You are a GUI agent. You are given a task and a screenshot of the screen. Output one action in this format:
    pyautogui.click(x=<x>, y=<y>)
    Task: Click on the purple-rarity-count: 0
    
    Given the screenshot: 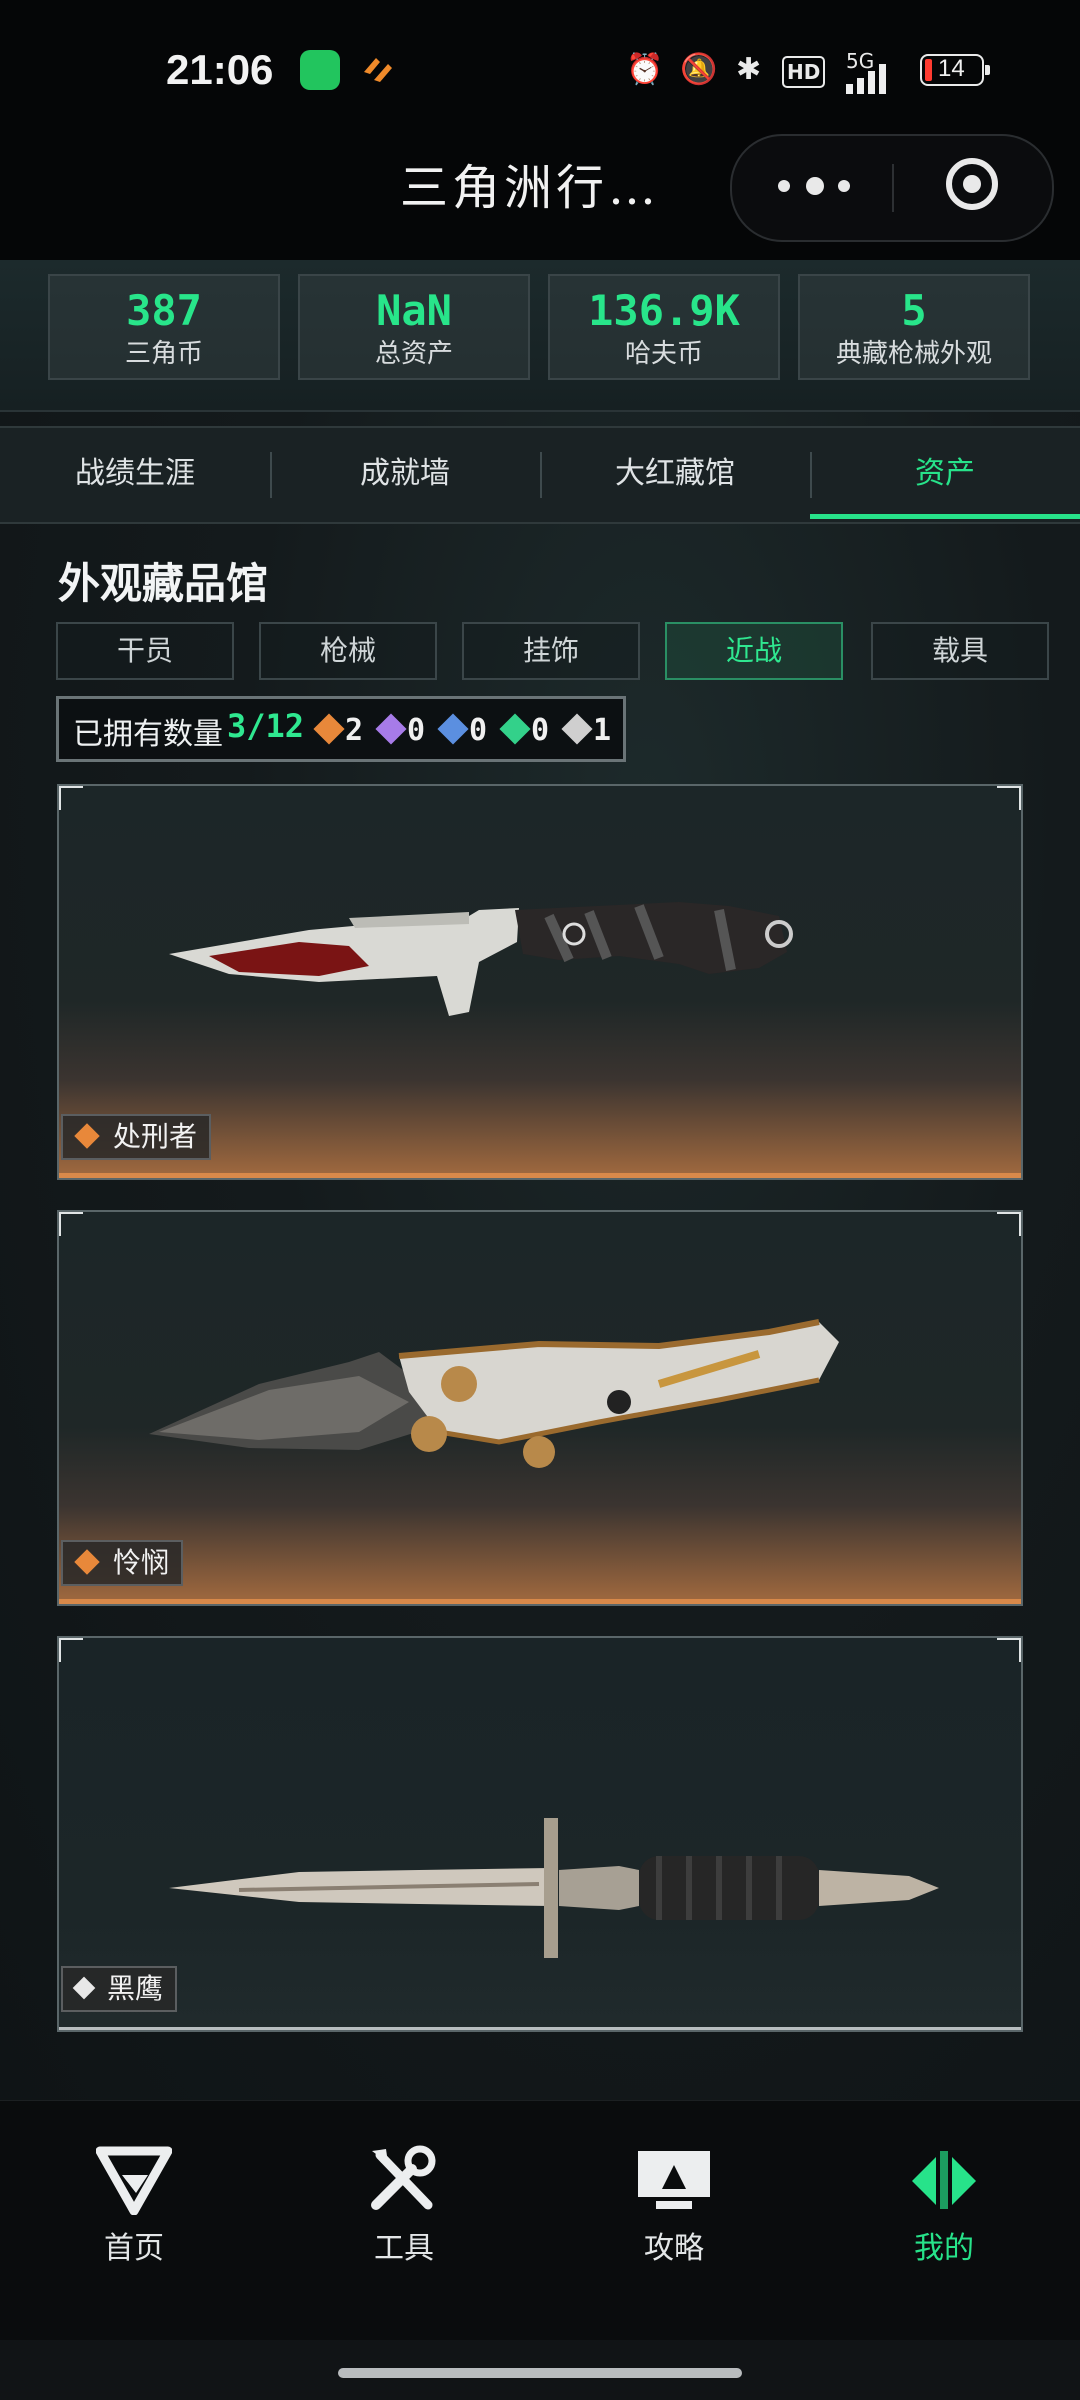 What is the action you would take?
    pyautogui.click(x=416, y=730)
    